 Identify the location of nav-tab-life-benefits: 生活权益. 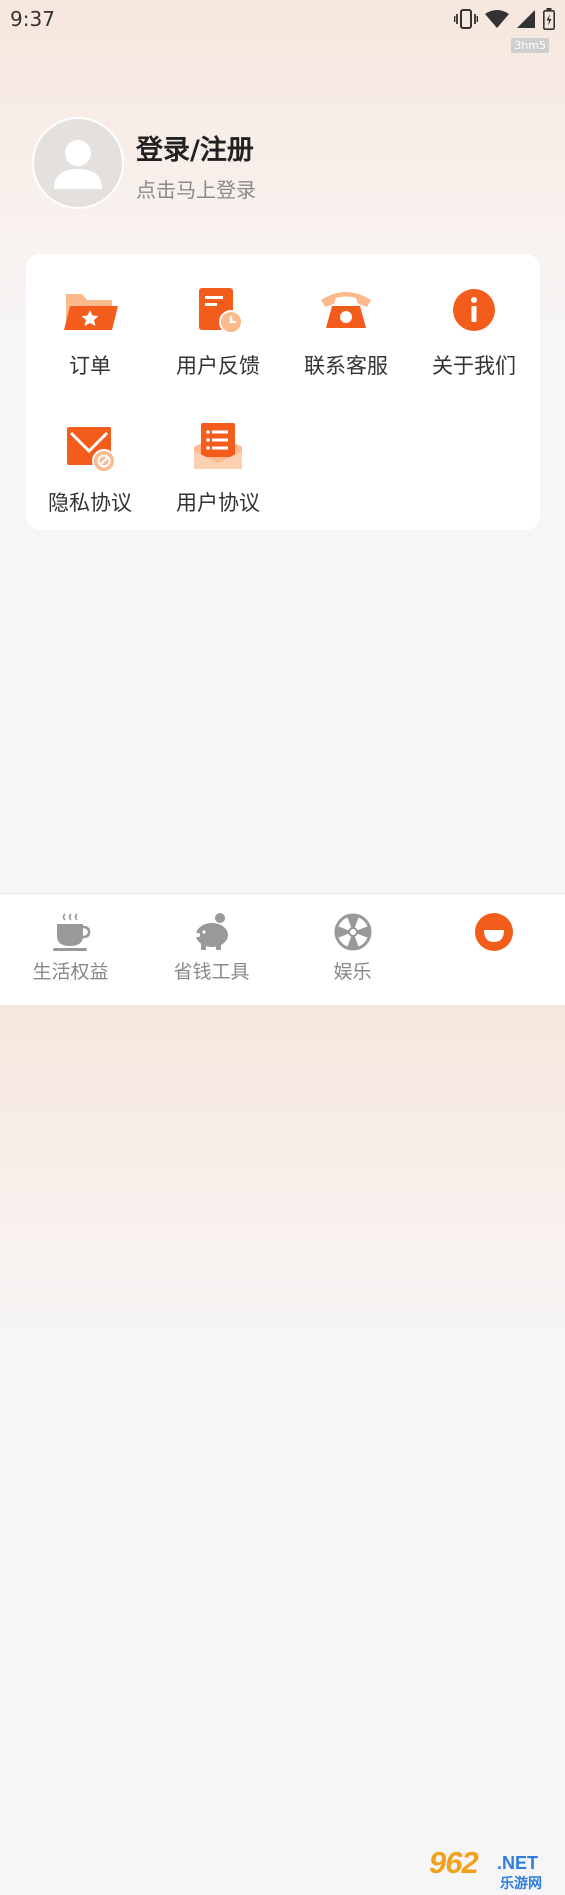
(70, 949).